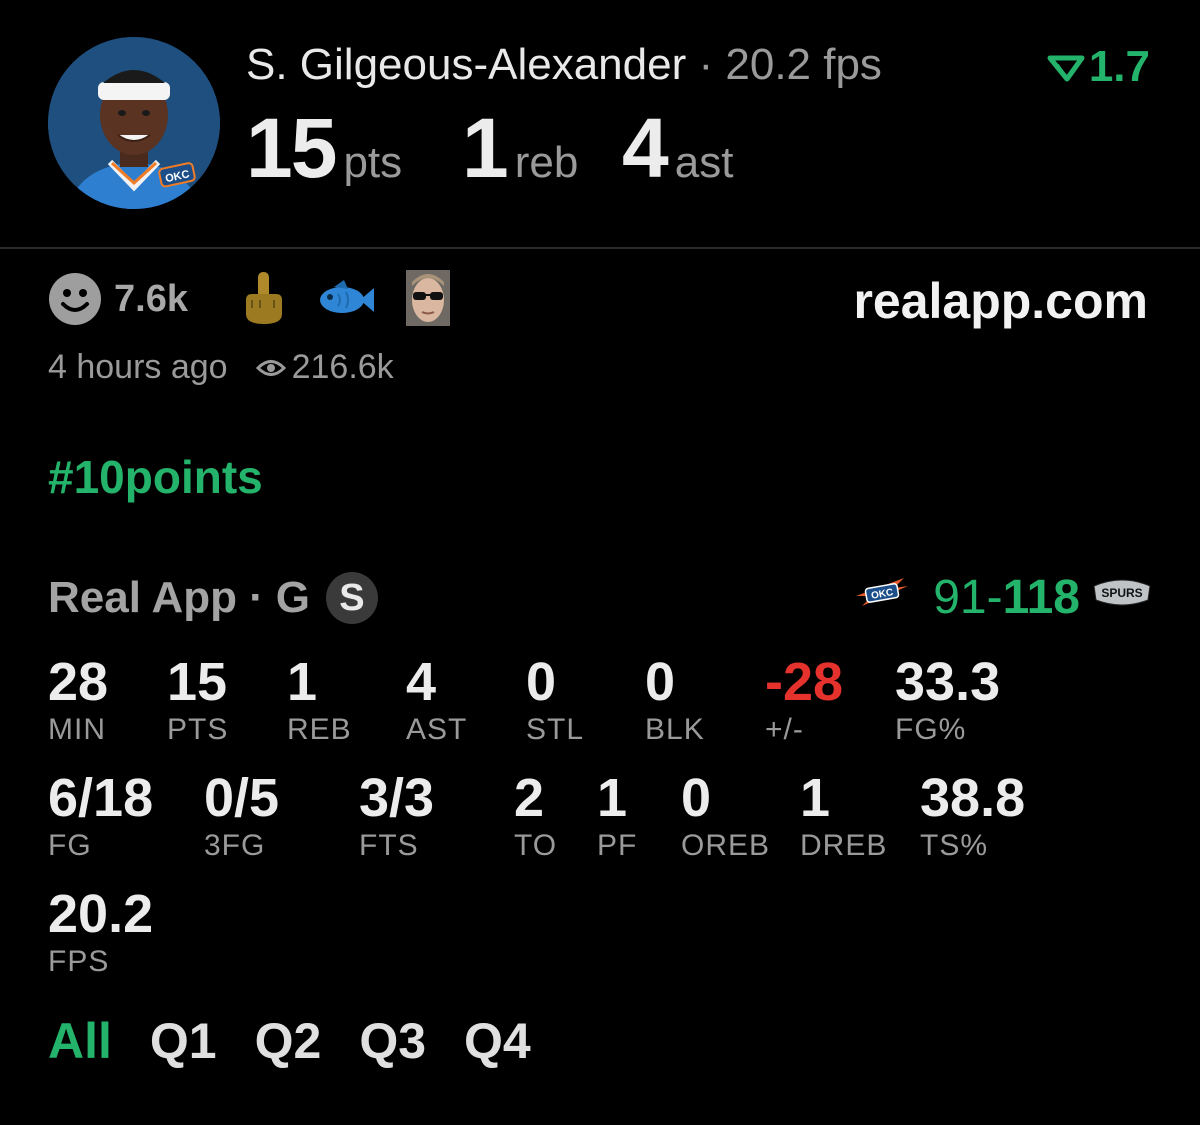 The width and height of the screenshot is (1200, 1125). What do you see at coordinates (485, 148) in the screenshot?
I see `rebounds-value: 1` at bounding box center [485, 148].